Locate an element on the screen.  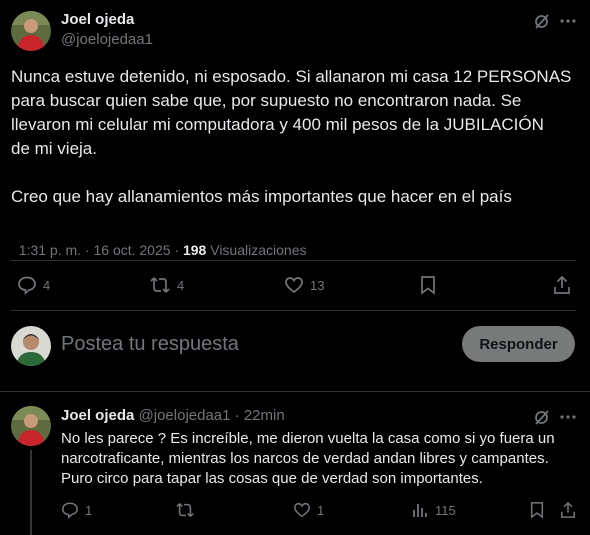
tweet-text-line: de mi vieja. is located at coordinates (54, 148).